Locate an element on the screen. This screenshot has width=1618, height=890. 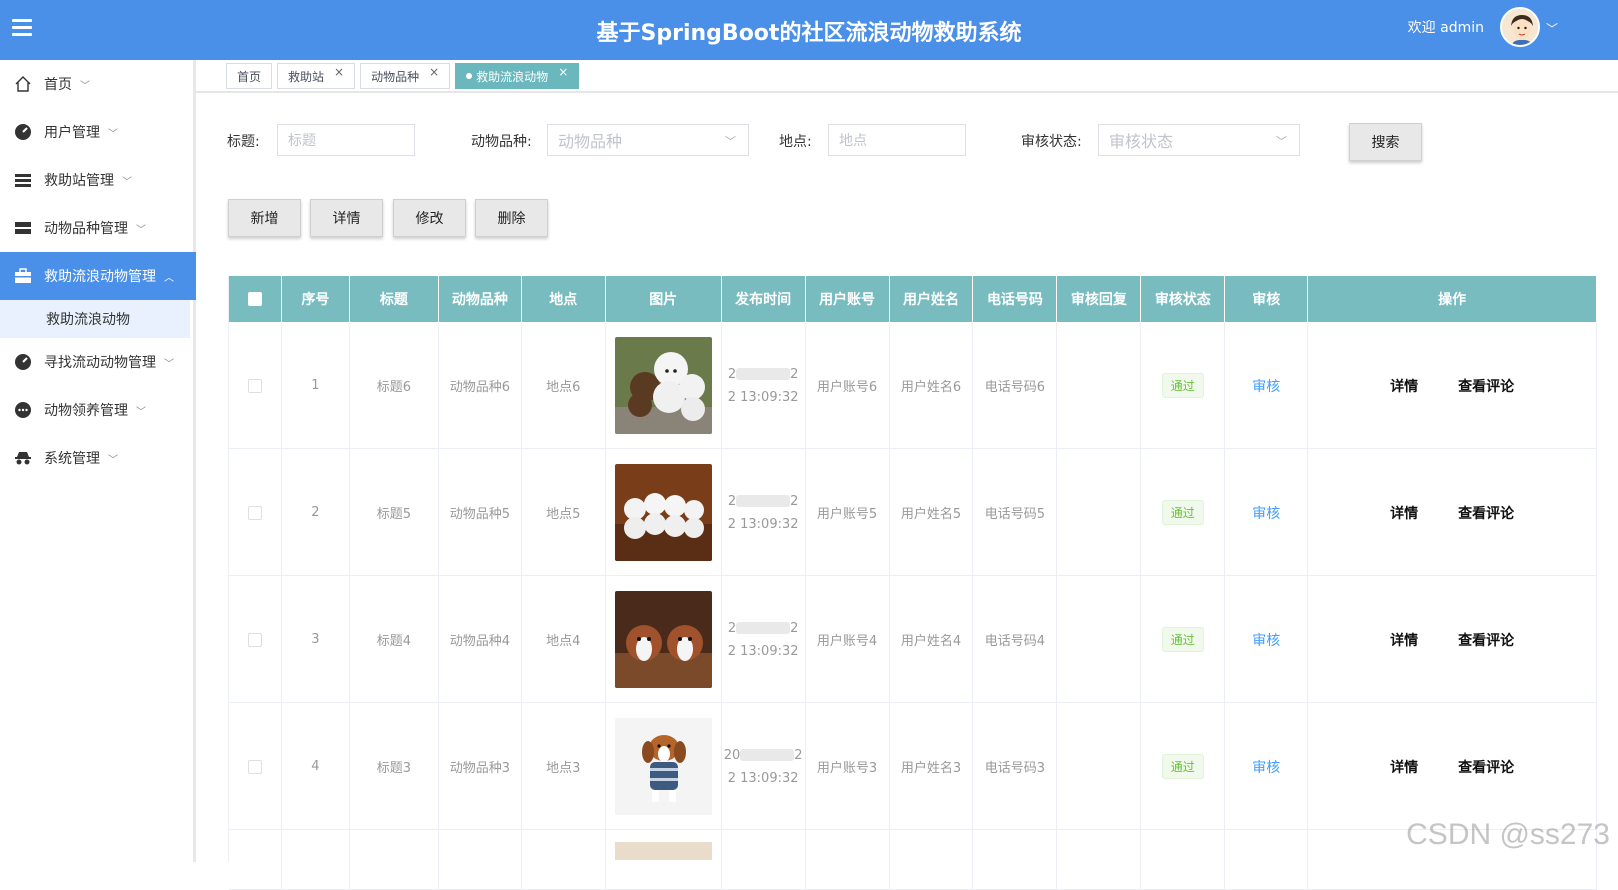
select-all-cell is located at coordinates (255, 299).